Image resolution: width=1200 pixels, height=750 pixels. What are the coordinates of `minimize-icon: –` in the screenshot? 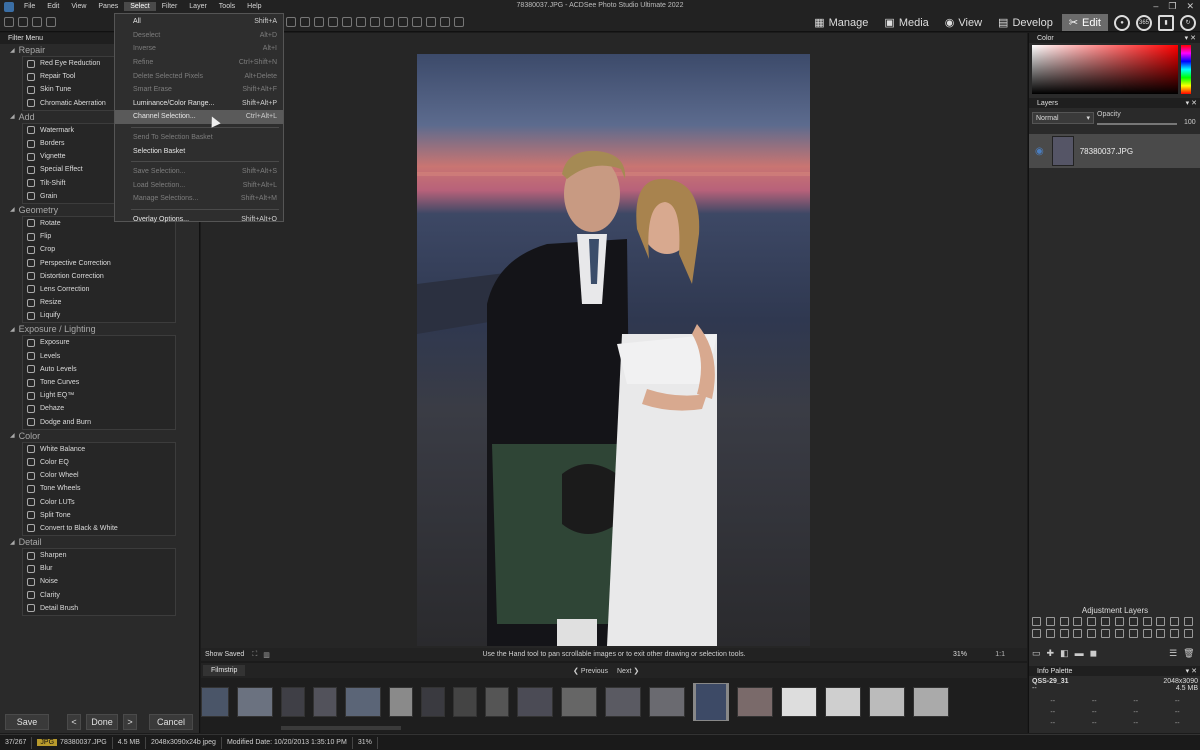 It's located at (1155, 6).